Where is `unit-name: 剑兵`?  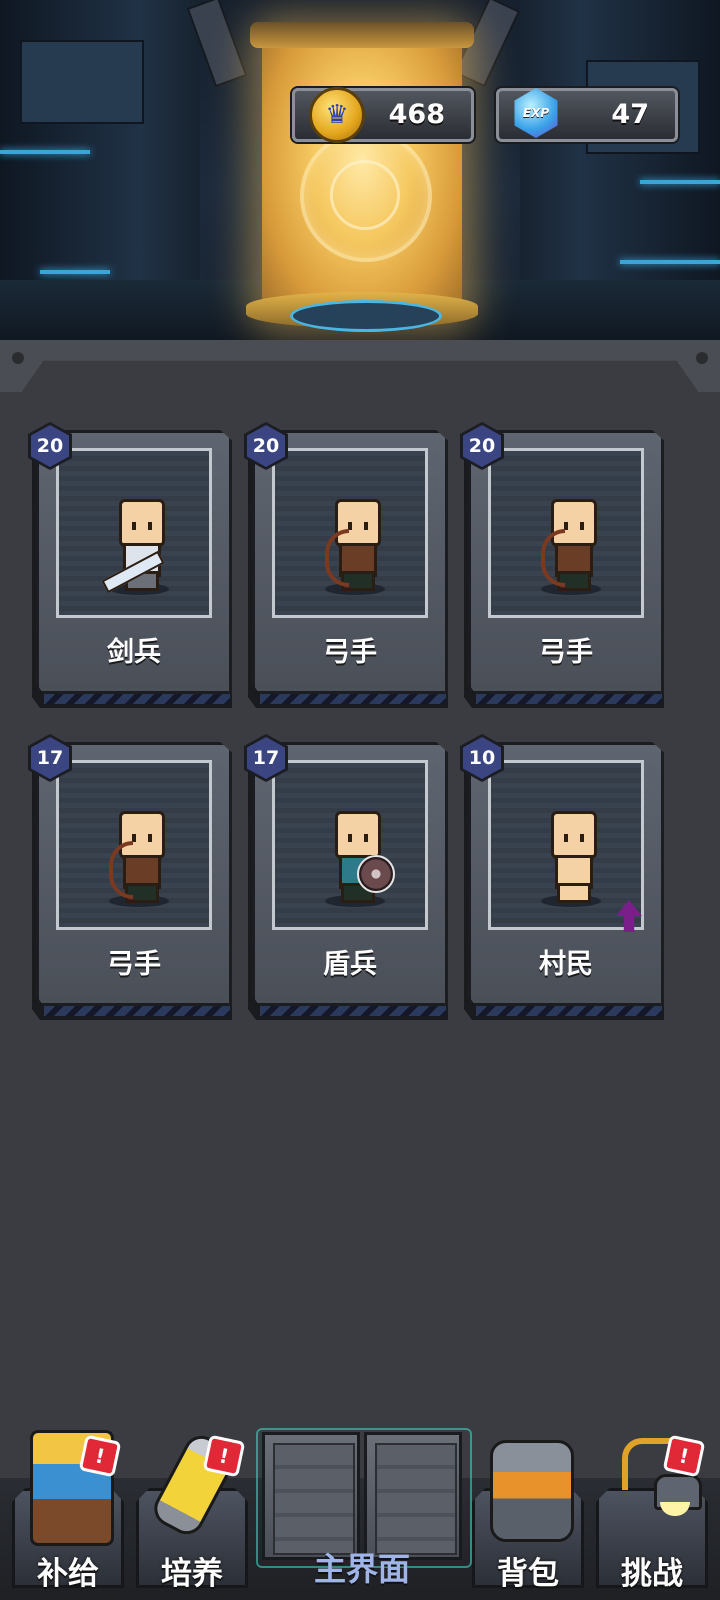 unit-name: 剑兵 is located at coordinates (134, 652).